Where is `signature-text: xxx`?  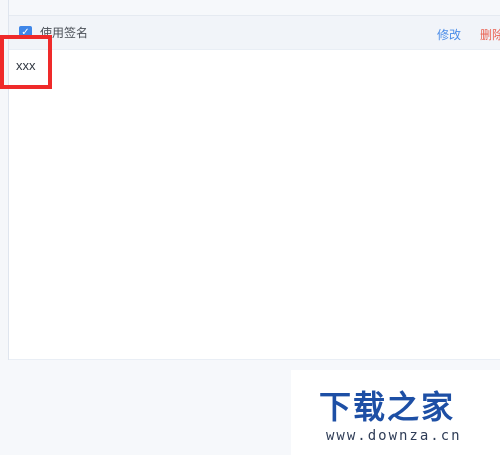
signature-text: xxx is located at coordinates (26, 65).